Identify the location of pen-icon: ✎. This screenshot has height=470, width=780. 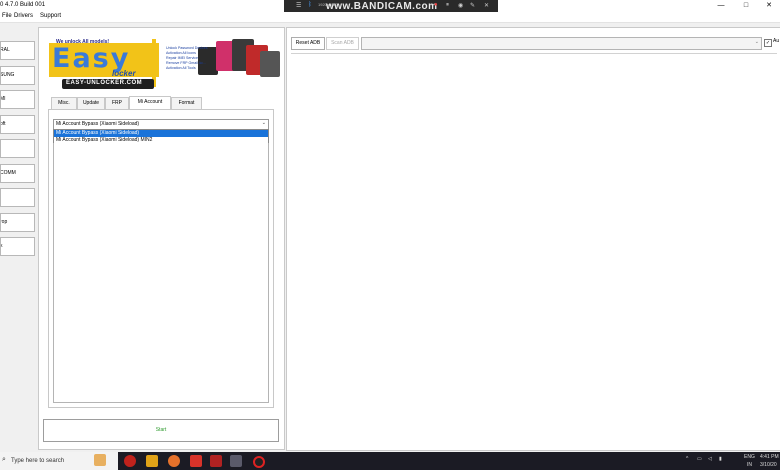
(472, 5).